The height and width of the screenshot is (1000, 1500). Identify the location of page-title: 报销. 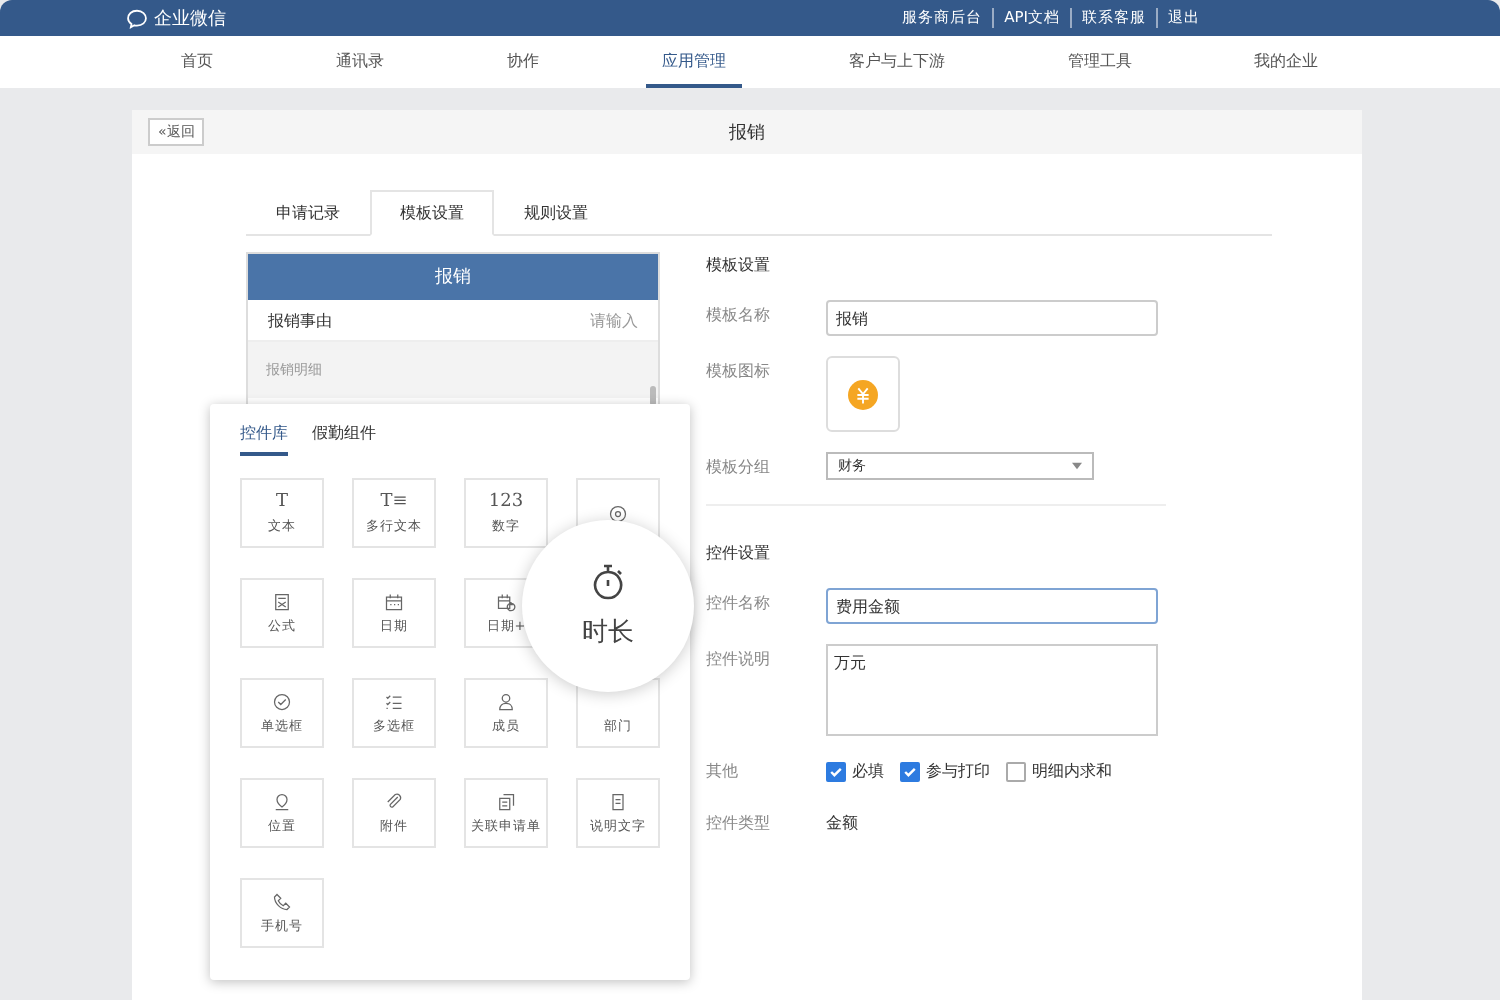
(747, 133).